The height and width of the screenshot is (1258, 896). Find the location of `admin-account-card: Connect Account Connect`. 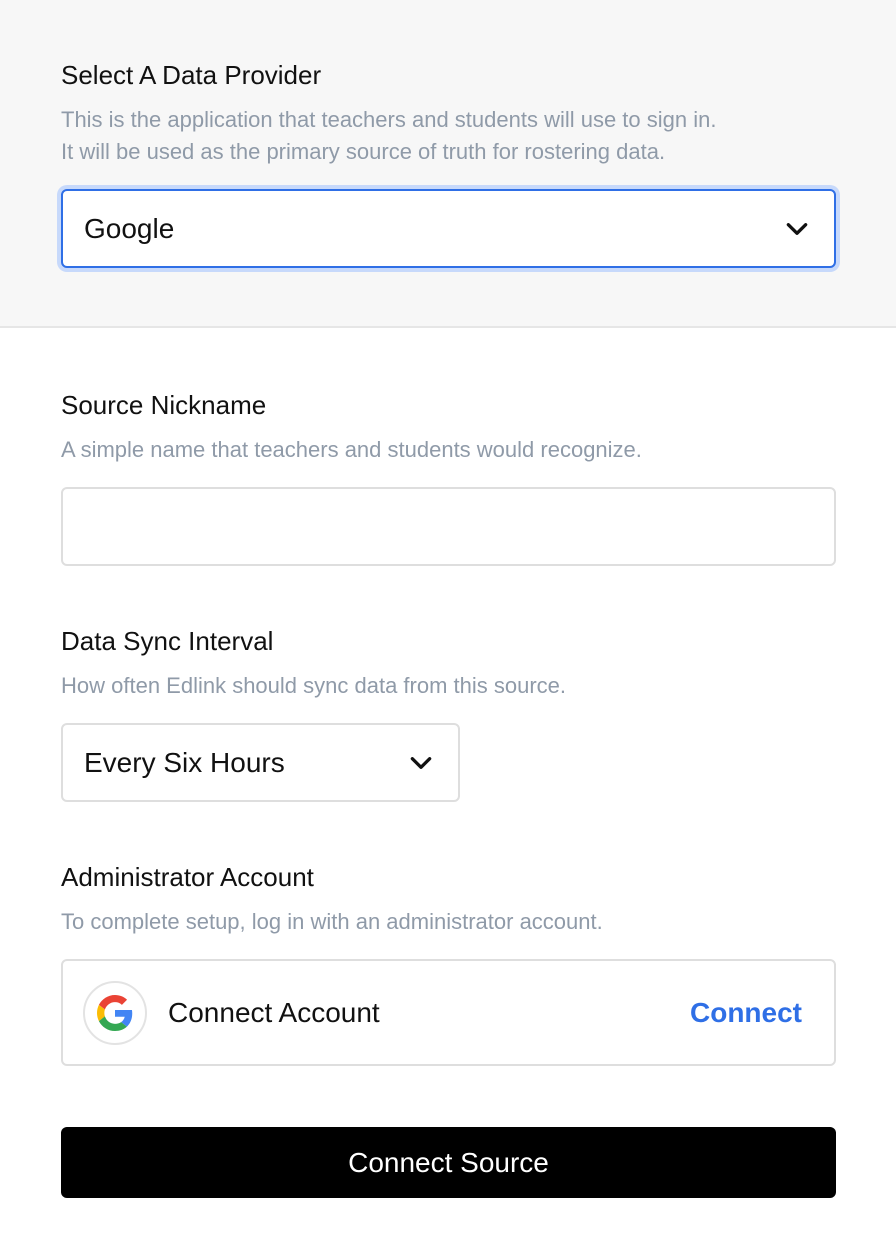

admin-account-card: Connect Account Connect is located at coordinates (448, 1012).